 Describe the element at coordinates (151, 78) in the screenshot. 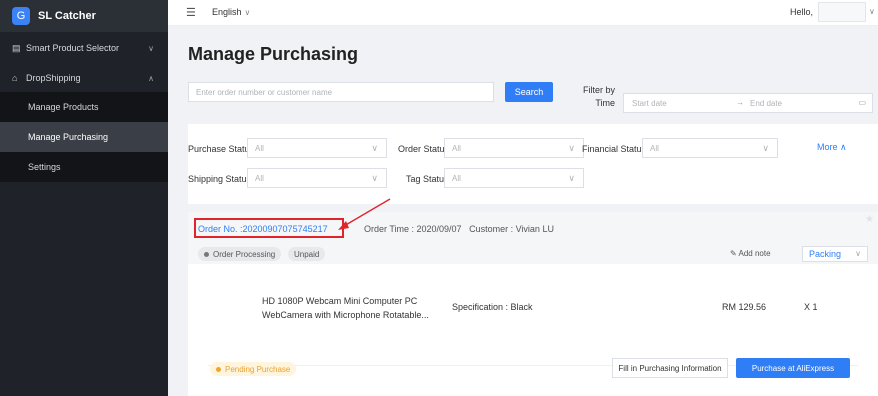

I see `chevron-up-icon: ∧` at that location.